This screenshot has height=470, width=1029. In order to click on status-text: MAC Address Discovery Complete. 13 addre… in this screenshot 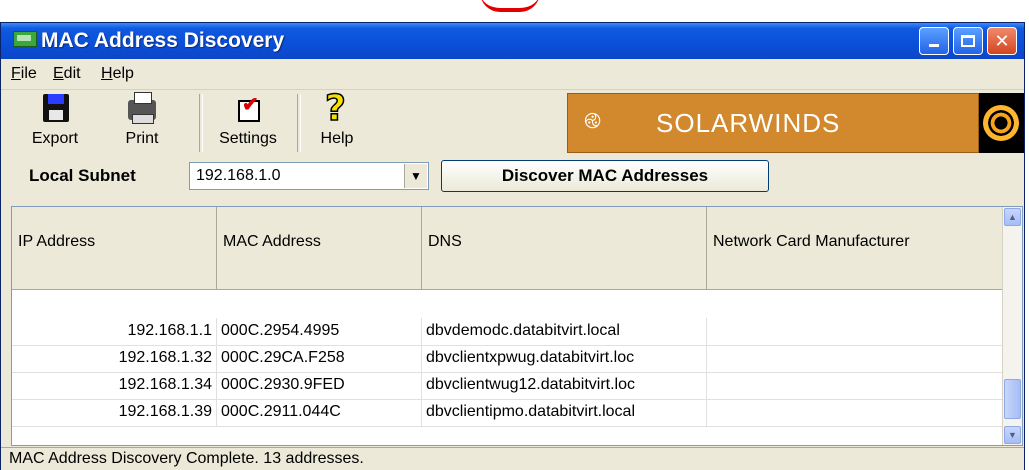, I will do `click(186, 458)`.